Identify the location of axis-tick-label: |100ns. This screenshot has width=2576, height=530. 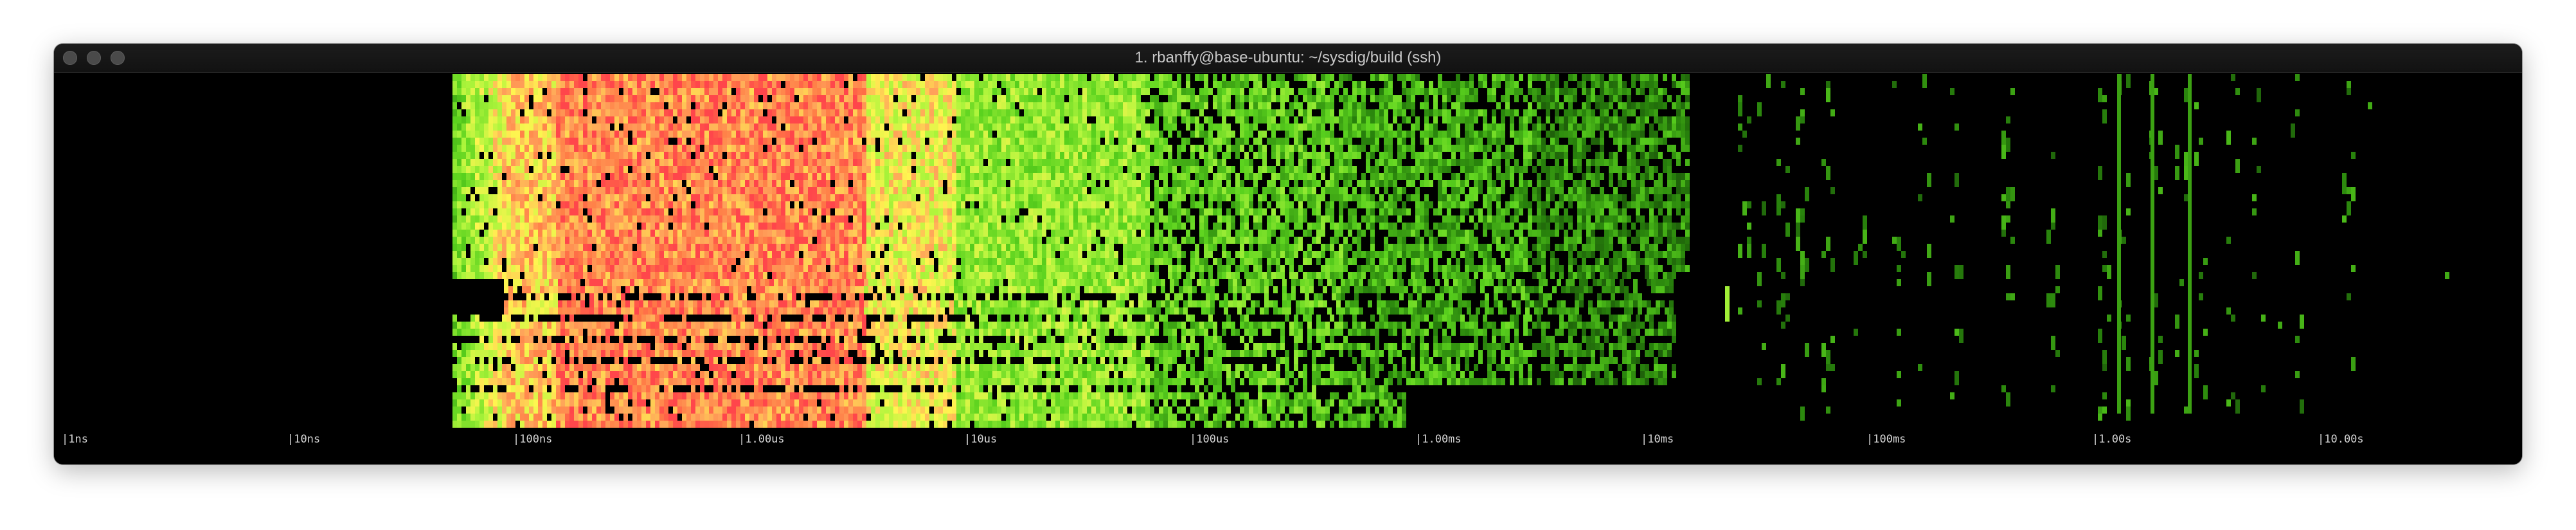
(533, 440).